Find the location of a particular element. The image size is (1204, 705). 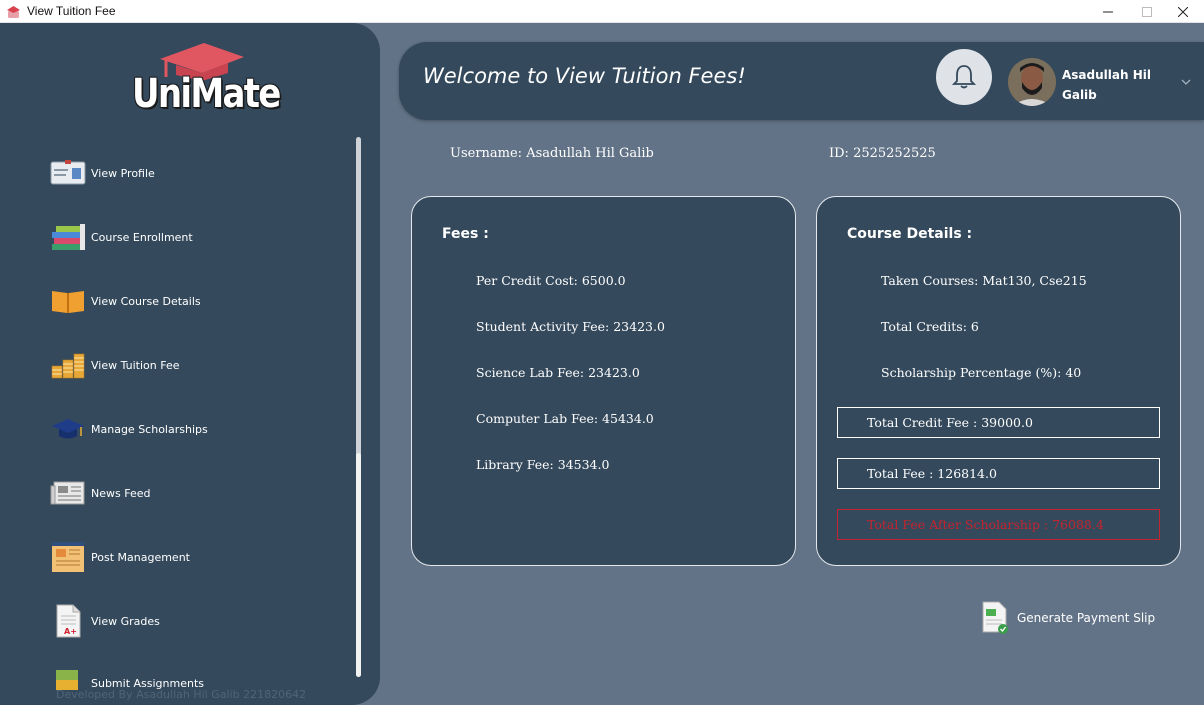

computer-lab-fee: Computer Lab Fee: 45434.0 is located at coordinates (565, 418).